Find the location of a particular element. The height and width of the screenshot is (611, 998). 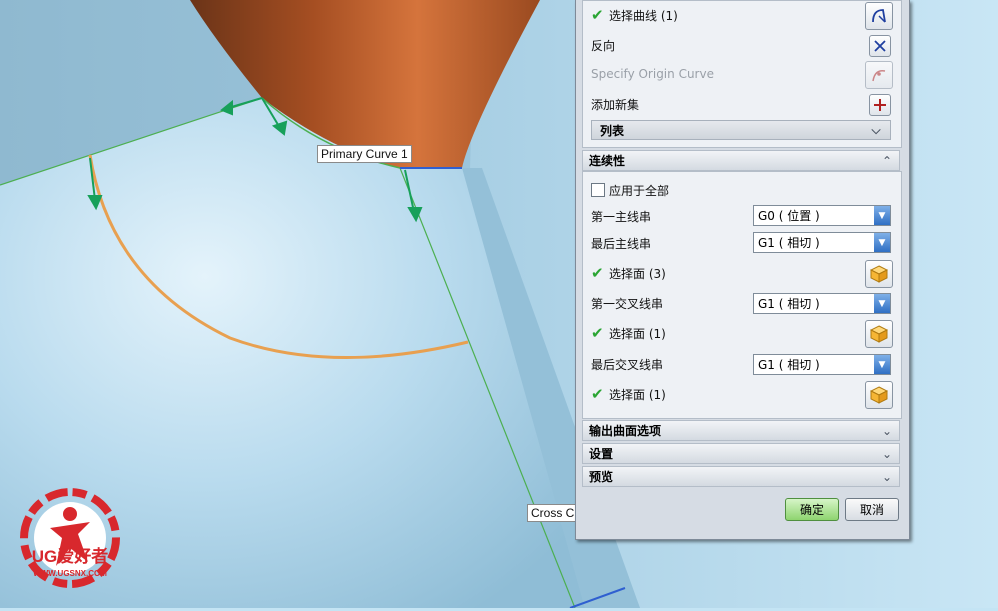

continuity-title: 连续性 is located at coordinates (607, 161).